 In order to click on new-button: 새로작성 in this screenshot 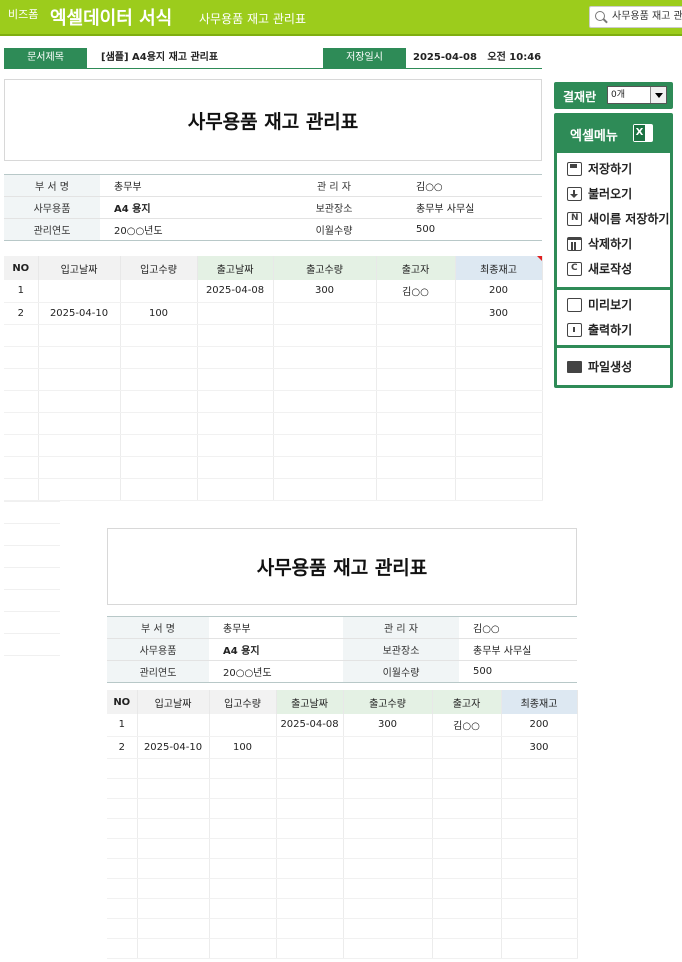, I will do `click(613, 268)`.